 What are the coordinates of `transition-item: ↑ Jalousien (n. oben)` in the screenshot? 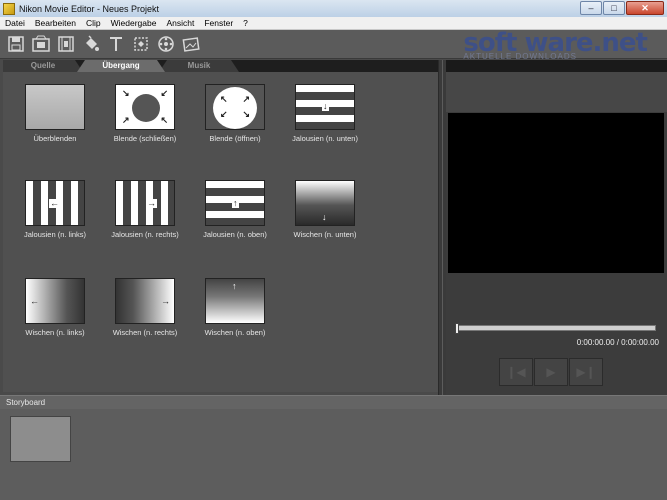 It's located at (235, 209).